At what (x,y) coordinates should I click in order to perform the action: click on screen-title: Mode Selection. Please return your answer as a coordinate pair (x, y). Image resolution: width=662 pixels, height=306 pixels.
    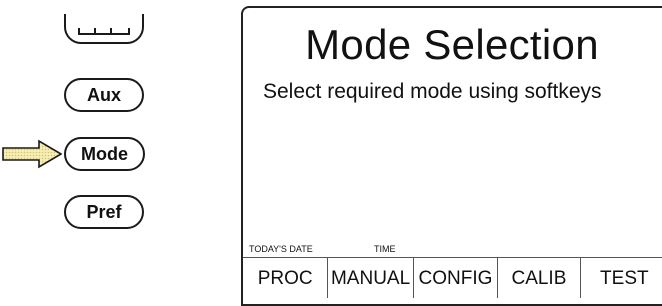
    Looking at the image, I should click on (452, 44).